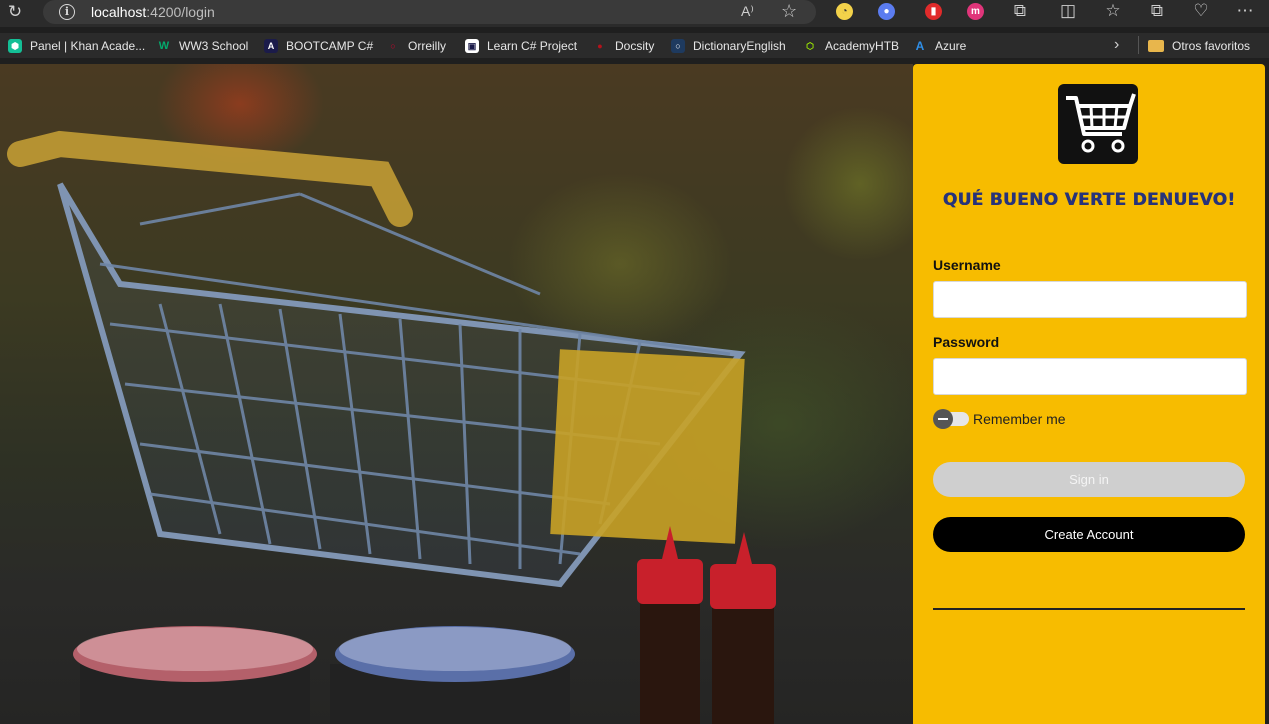  I want to click on khan-icon: ⬢, so click(15, 45).